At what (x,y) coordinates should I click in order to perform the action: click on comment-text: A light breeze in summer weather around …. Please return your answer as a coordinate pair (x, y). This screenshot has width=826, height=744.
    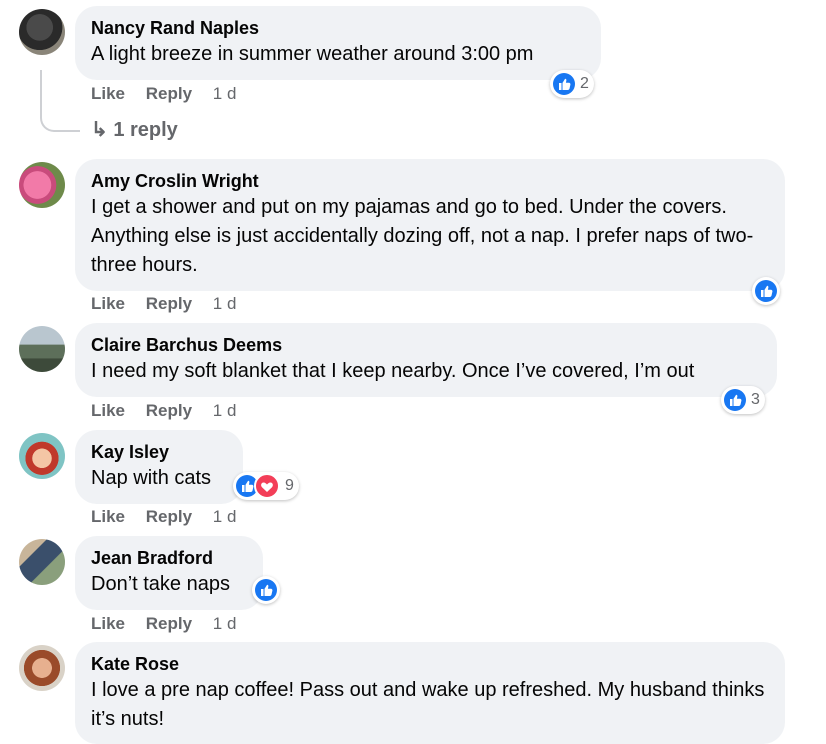
    Looking at the image, I should click on (312, 54).